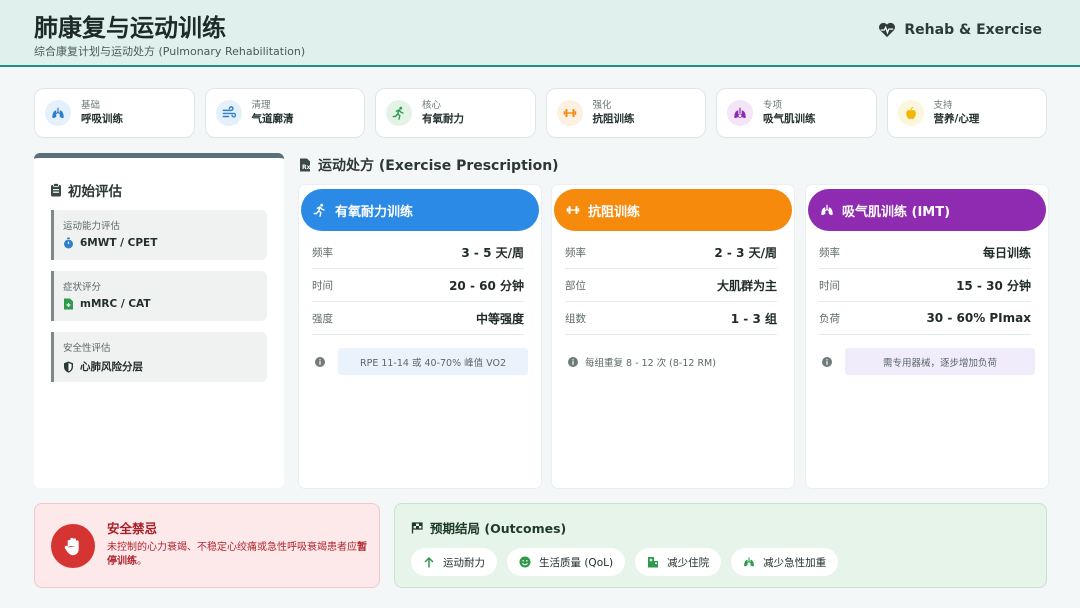 This screenshot has height=608, width=1080. What do you see at coordinates (993, 285) in the screenshot?
I see `rx-row-value: 15 - 30 分钟` at bounding box center [993, 285].